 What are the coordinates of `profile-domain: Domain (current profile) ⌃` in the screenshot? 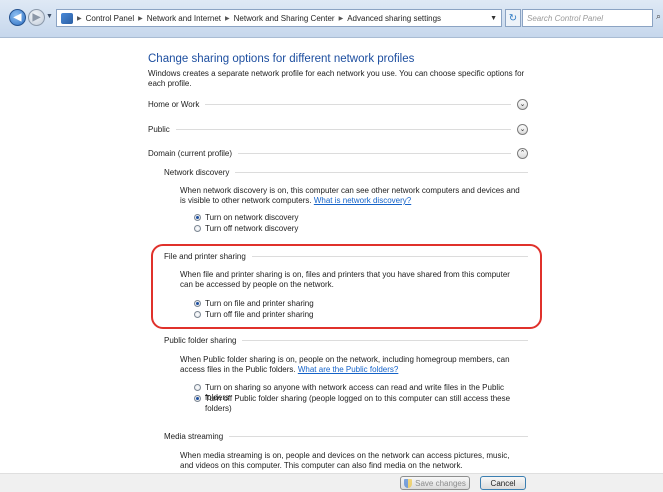 It's located at (338, 153).